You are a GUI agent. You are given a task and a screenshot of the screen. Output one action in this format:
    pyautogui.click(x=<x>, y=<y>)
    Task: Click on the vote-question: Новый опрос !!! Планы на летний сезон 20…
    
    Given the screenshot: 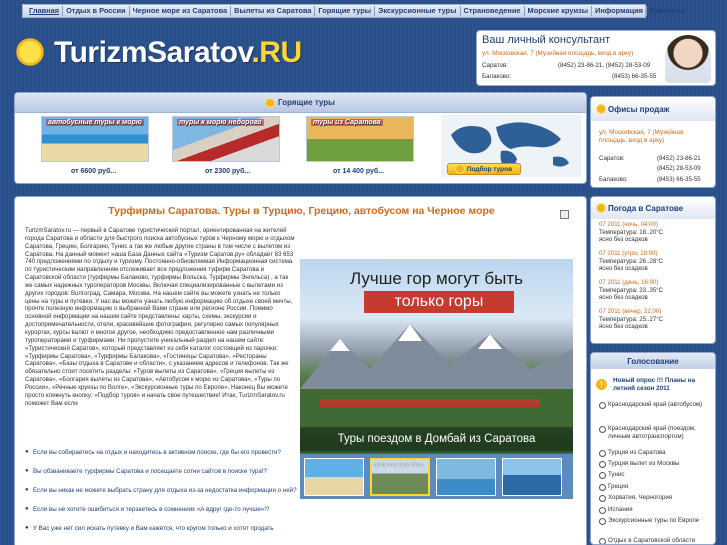 What is the action you would take?
    pyautogui.click(x=654, y=384)
    